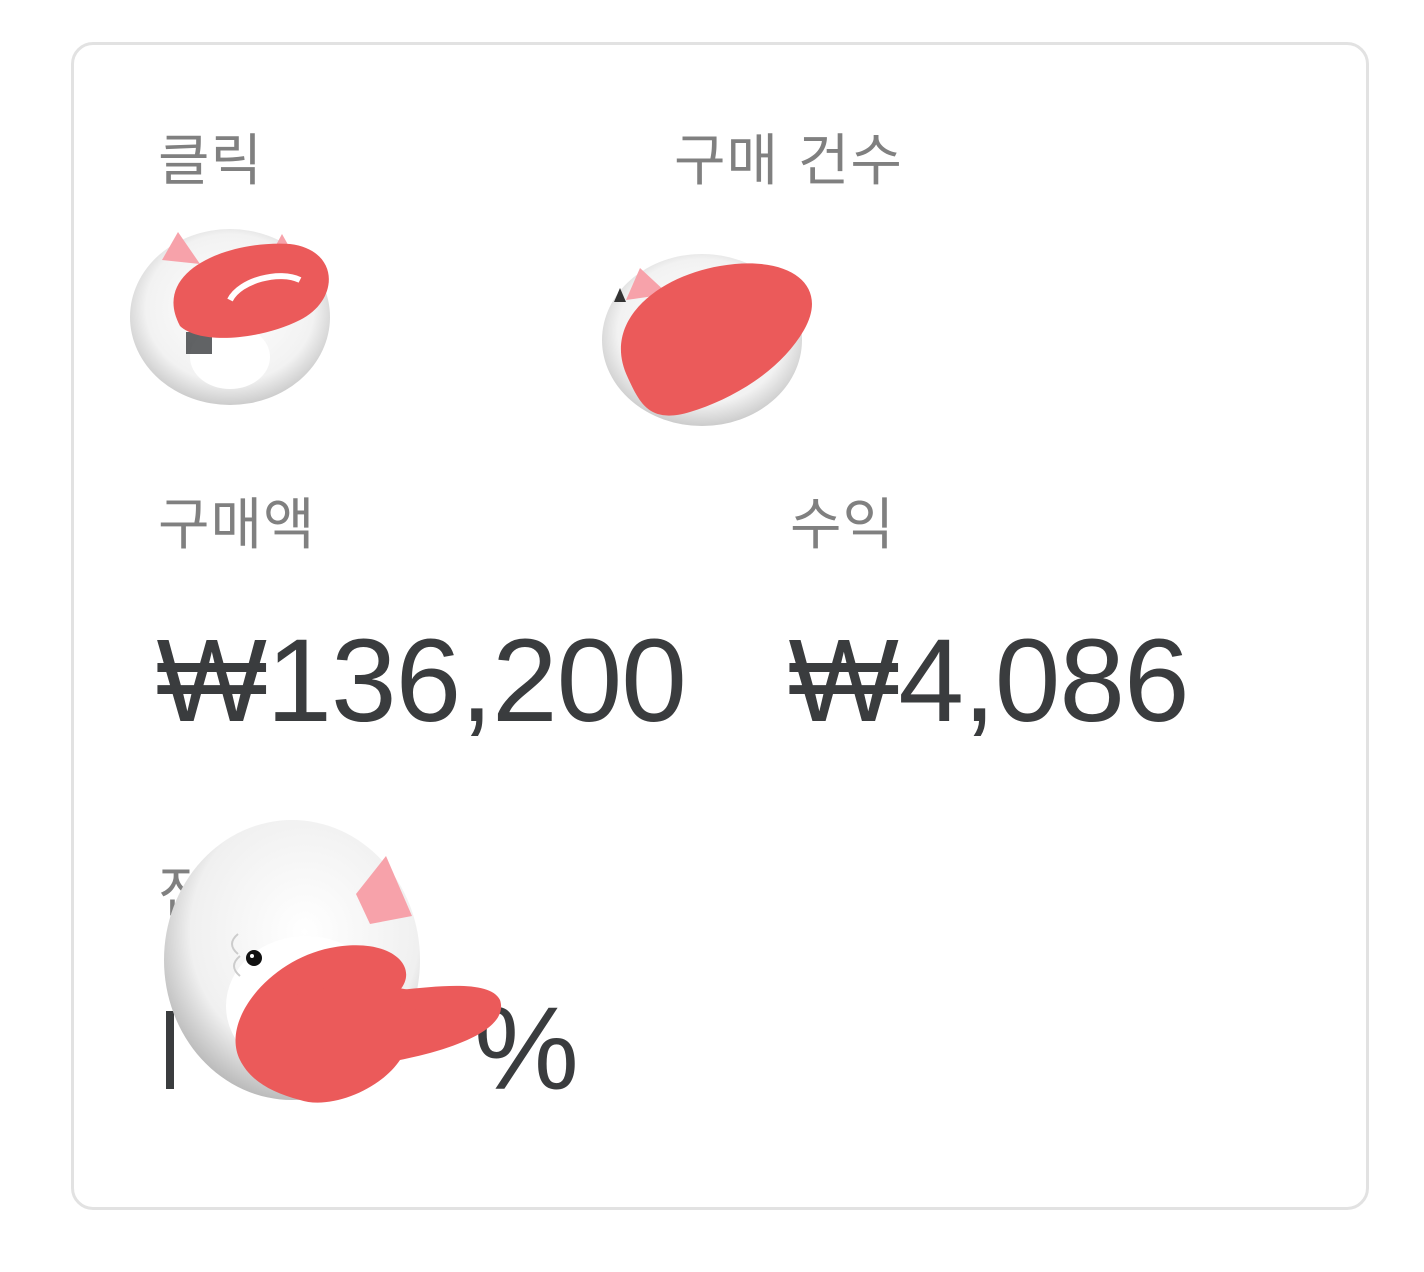  I want to click on revenue-label: 수익, so click(843, 525).